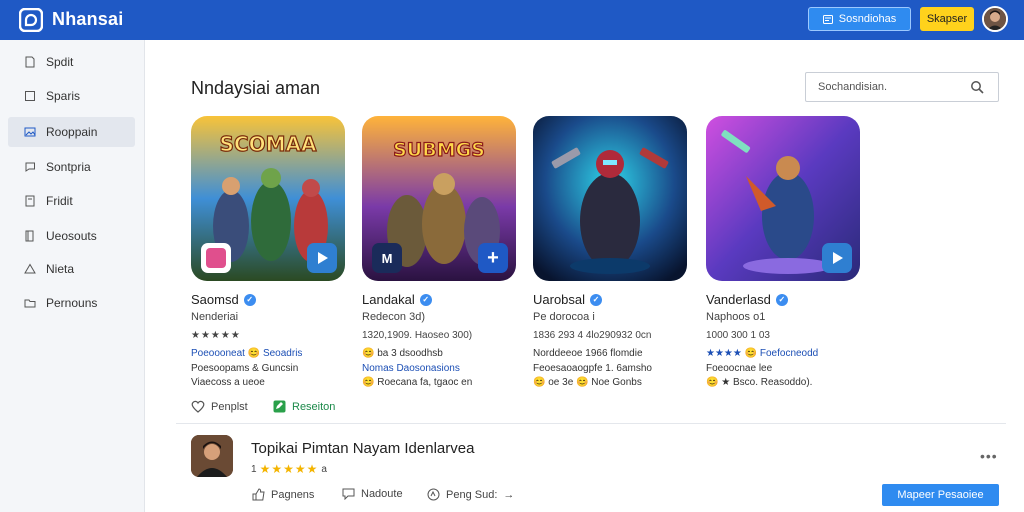 This screenshot has width=1024, height=512. Describe the element at coordinates (387, 258) in the screenshot. I see `app-badge-icon: M` at that location.